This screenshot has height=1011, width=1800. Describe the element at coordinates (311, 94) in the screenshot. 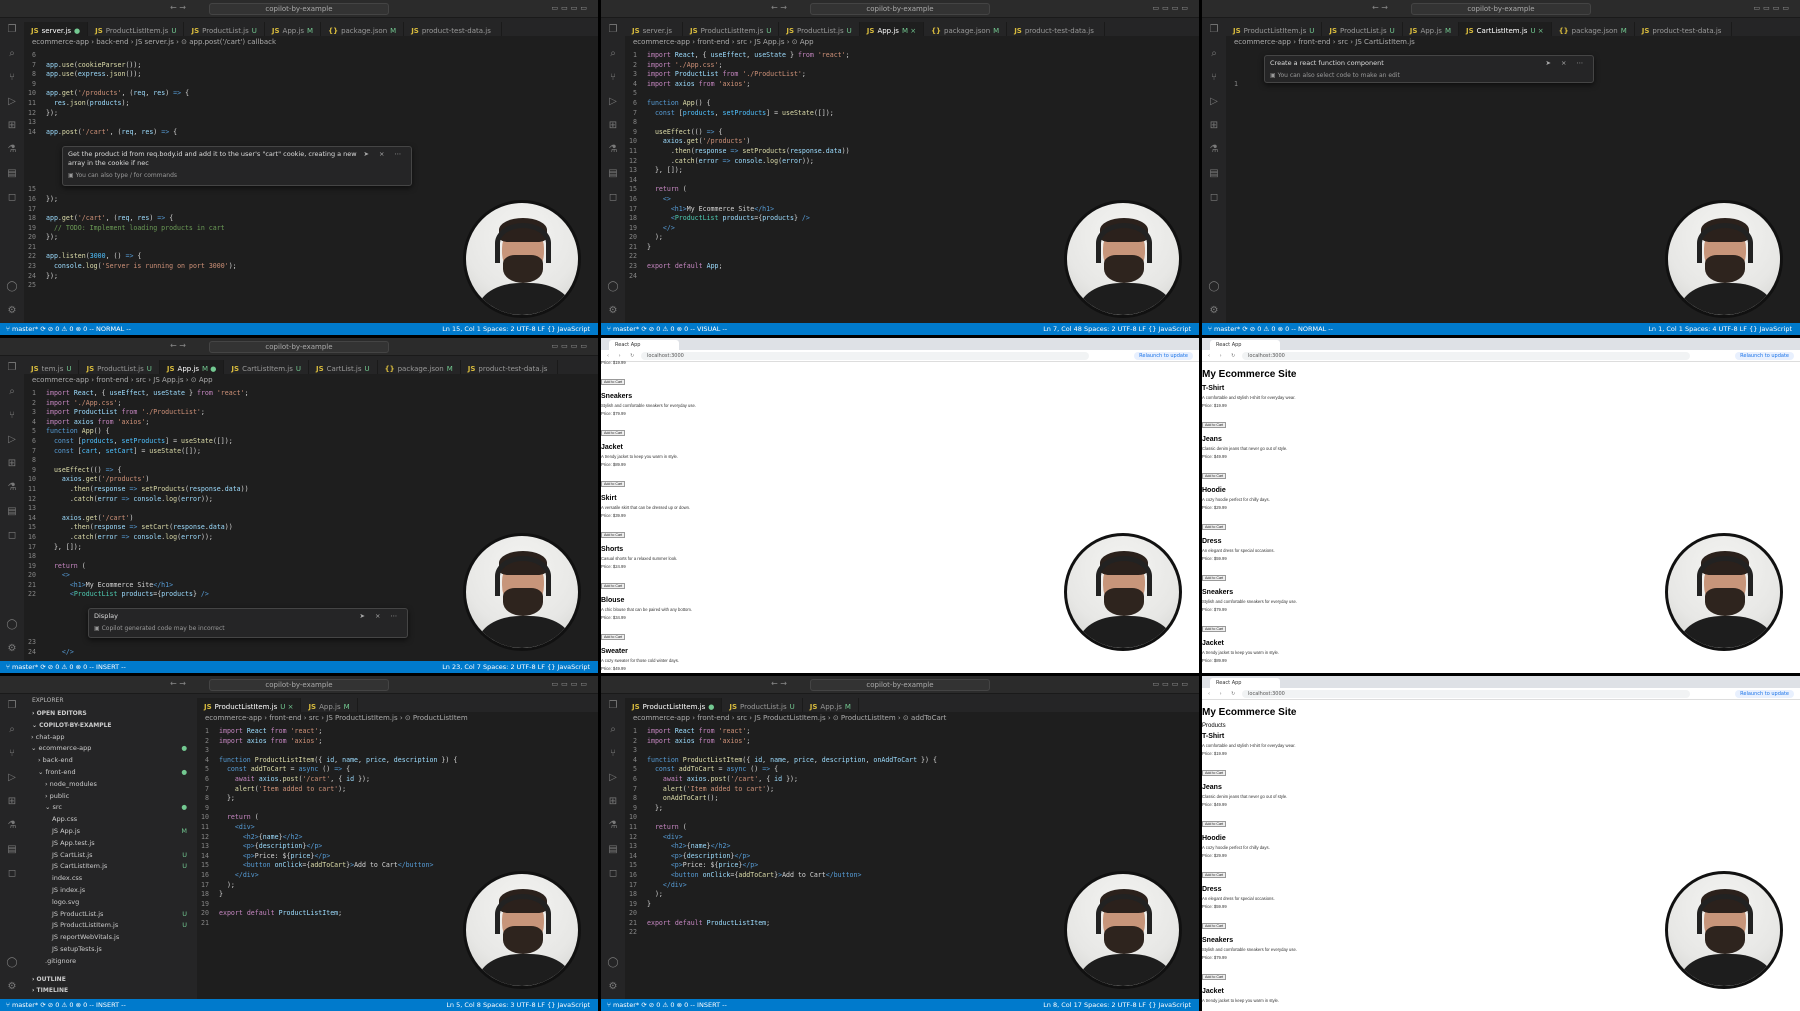

I see `code-line: 10 app.get('/products', (req, res) => {` at that location.